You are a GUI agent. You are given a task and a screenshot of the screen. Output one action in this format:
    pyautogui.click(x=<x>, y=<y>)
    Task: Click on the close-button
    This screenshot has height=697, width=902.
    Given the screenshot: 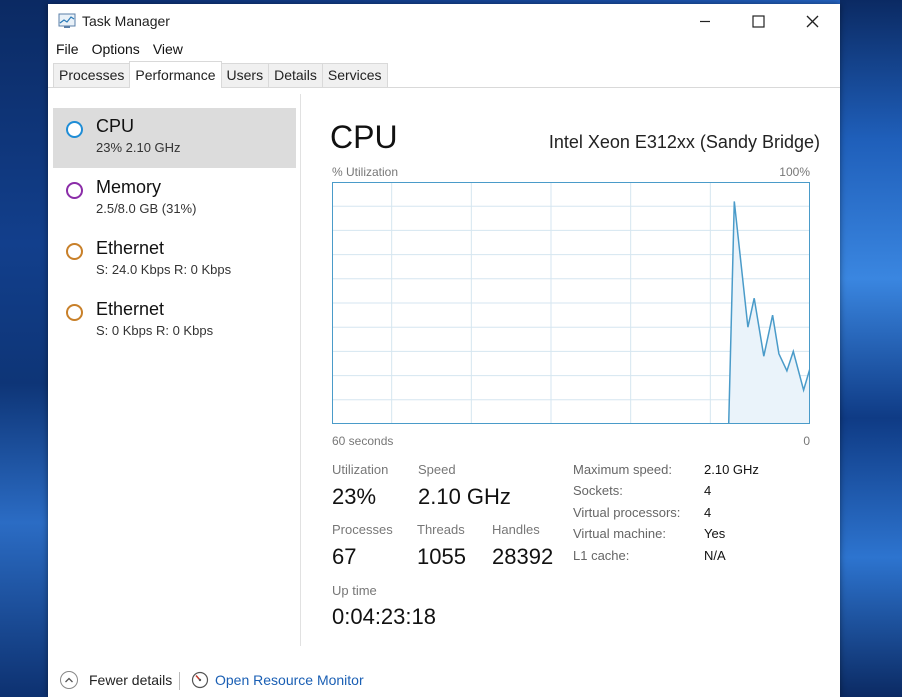 What is the action you would take?
    pyautogui.click(x=812, y=21)
    